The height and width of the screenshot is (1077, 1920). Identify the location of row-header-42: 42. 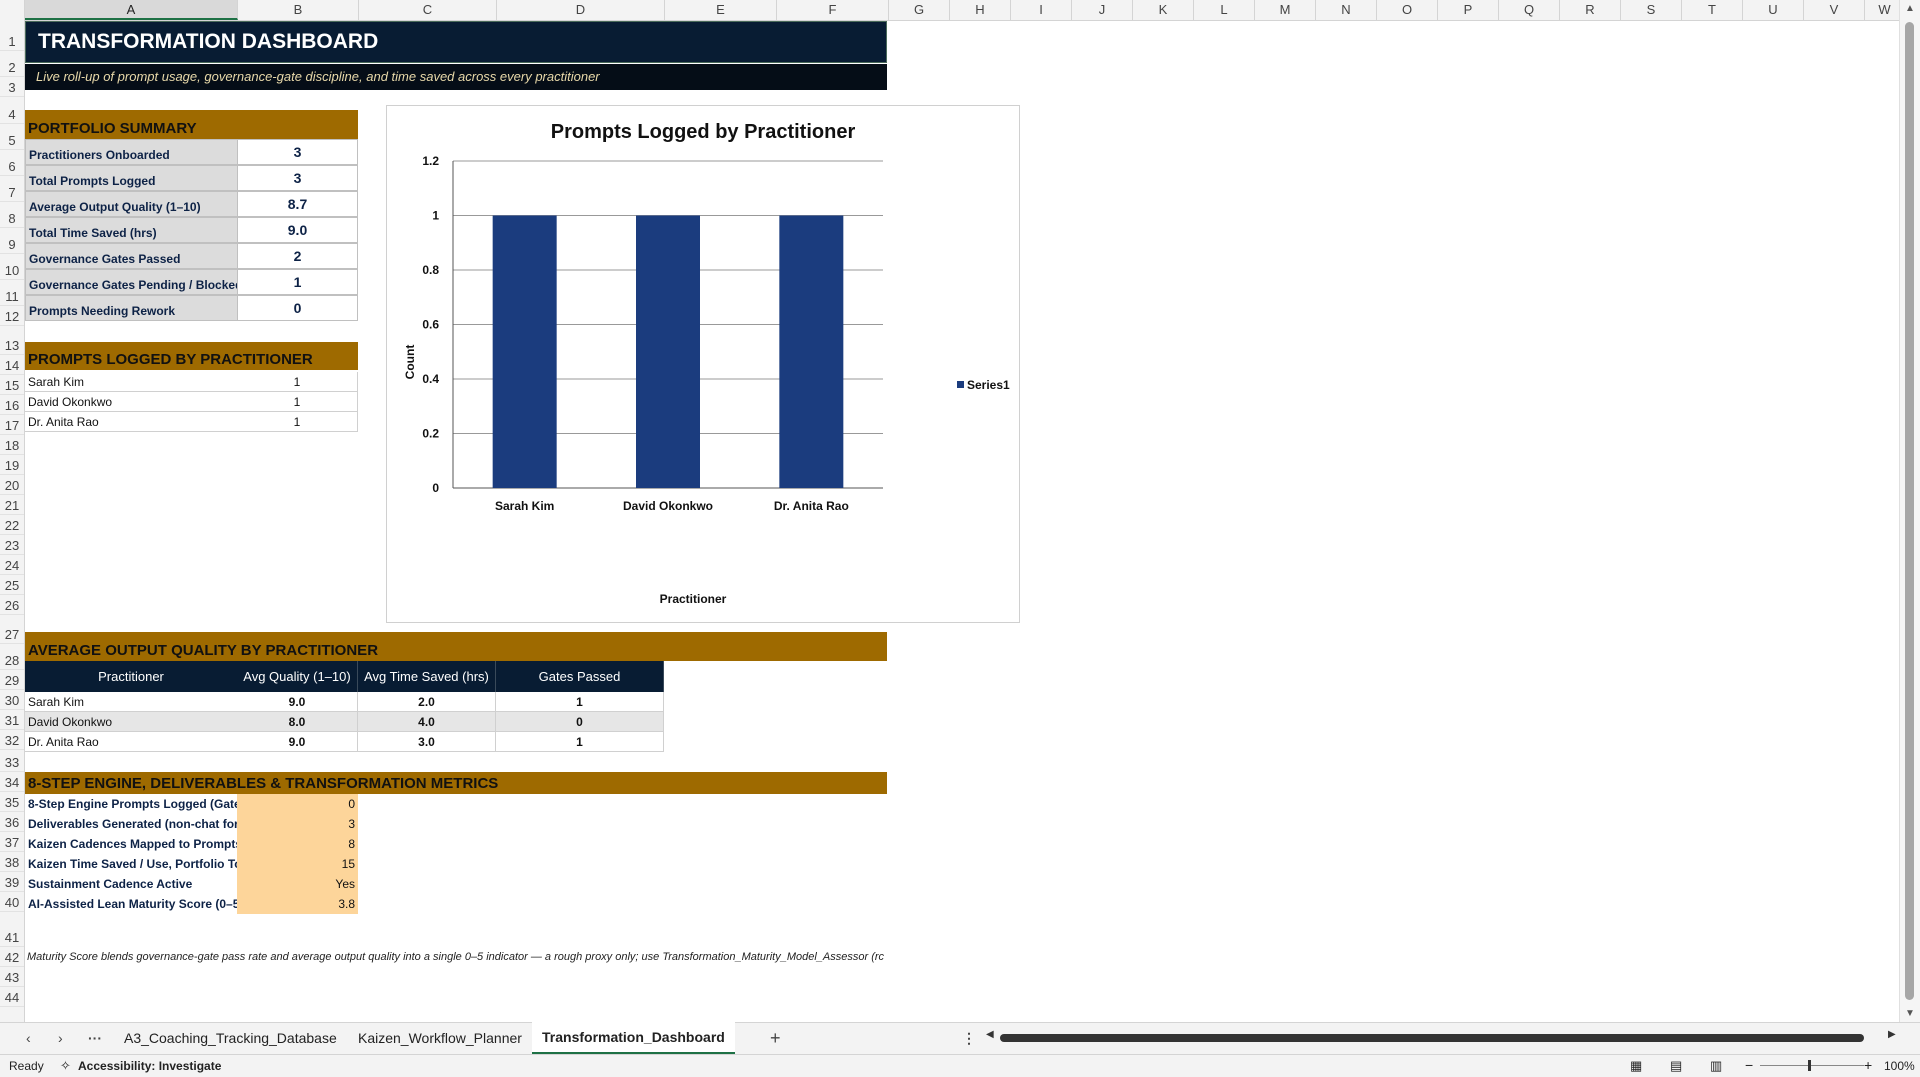
(12, 957).